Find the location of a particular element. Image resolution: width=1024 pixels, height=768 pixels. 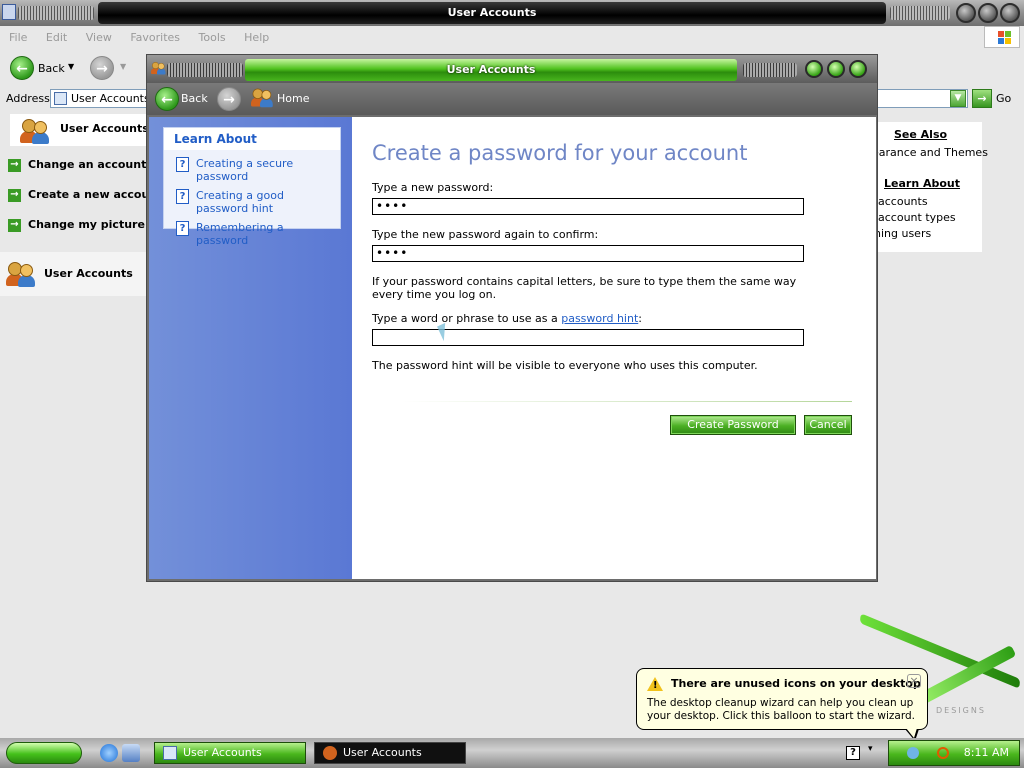

internet-explorer-icon is located at coordinates (109, 753).